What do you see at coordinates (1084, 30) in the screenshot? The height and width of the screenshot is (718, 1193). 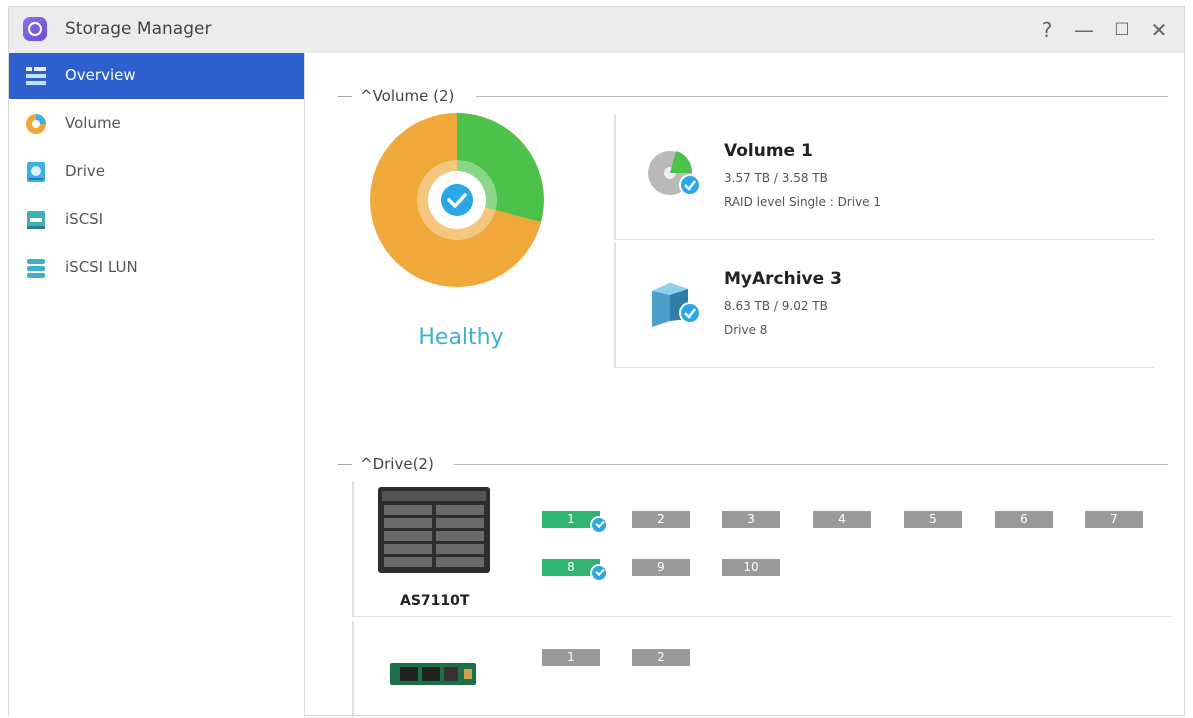 I see `minimize-button: —` at bounding box center [1084, 30].